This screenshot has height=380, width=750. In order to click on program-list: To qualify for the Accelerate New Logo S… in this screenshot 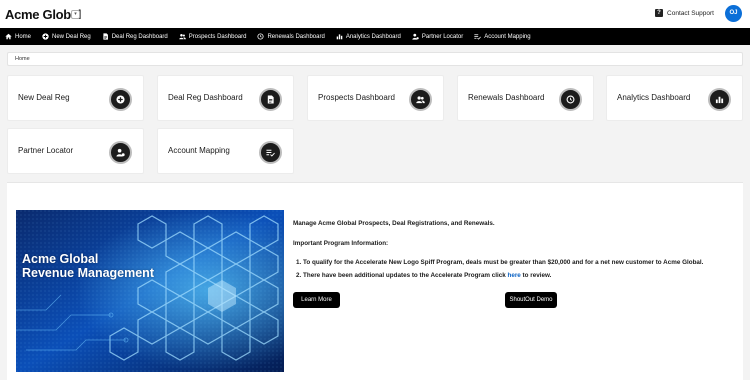, I will do `click(517, 269)`.